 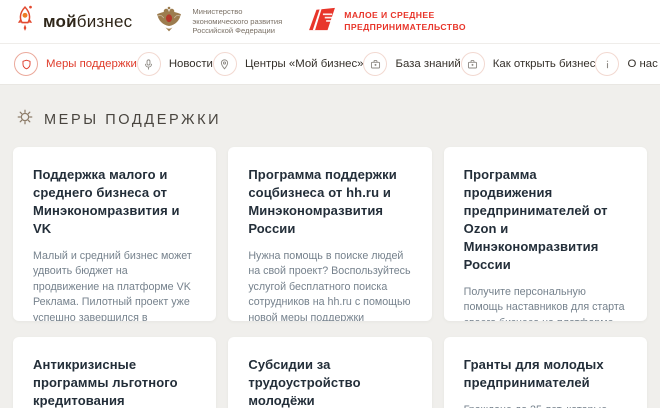 What do you see at coordinates (25, 21) in the screenshot?
I see `rocket-icon` at bounding box center [25, 21].